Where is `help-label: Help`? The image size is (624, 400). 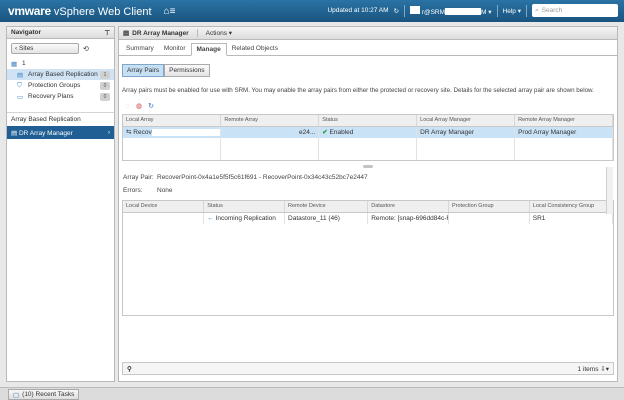 help-label: Help is located at coordinates (509, 11).